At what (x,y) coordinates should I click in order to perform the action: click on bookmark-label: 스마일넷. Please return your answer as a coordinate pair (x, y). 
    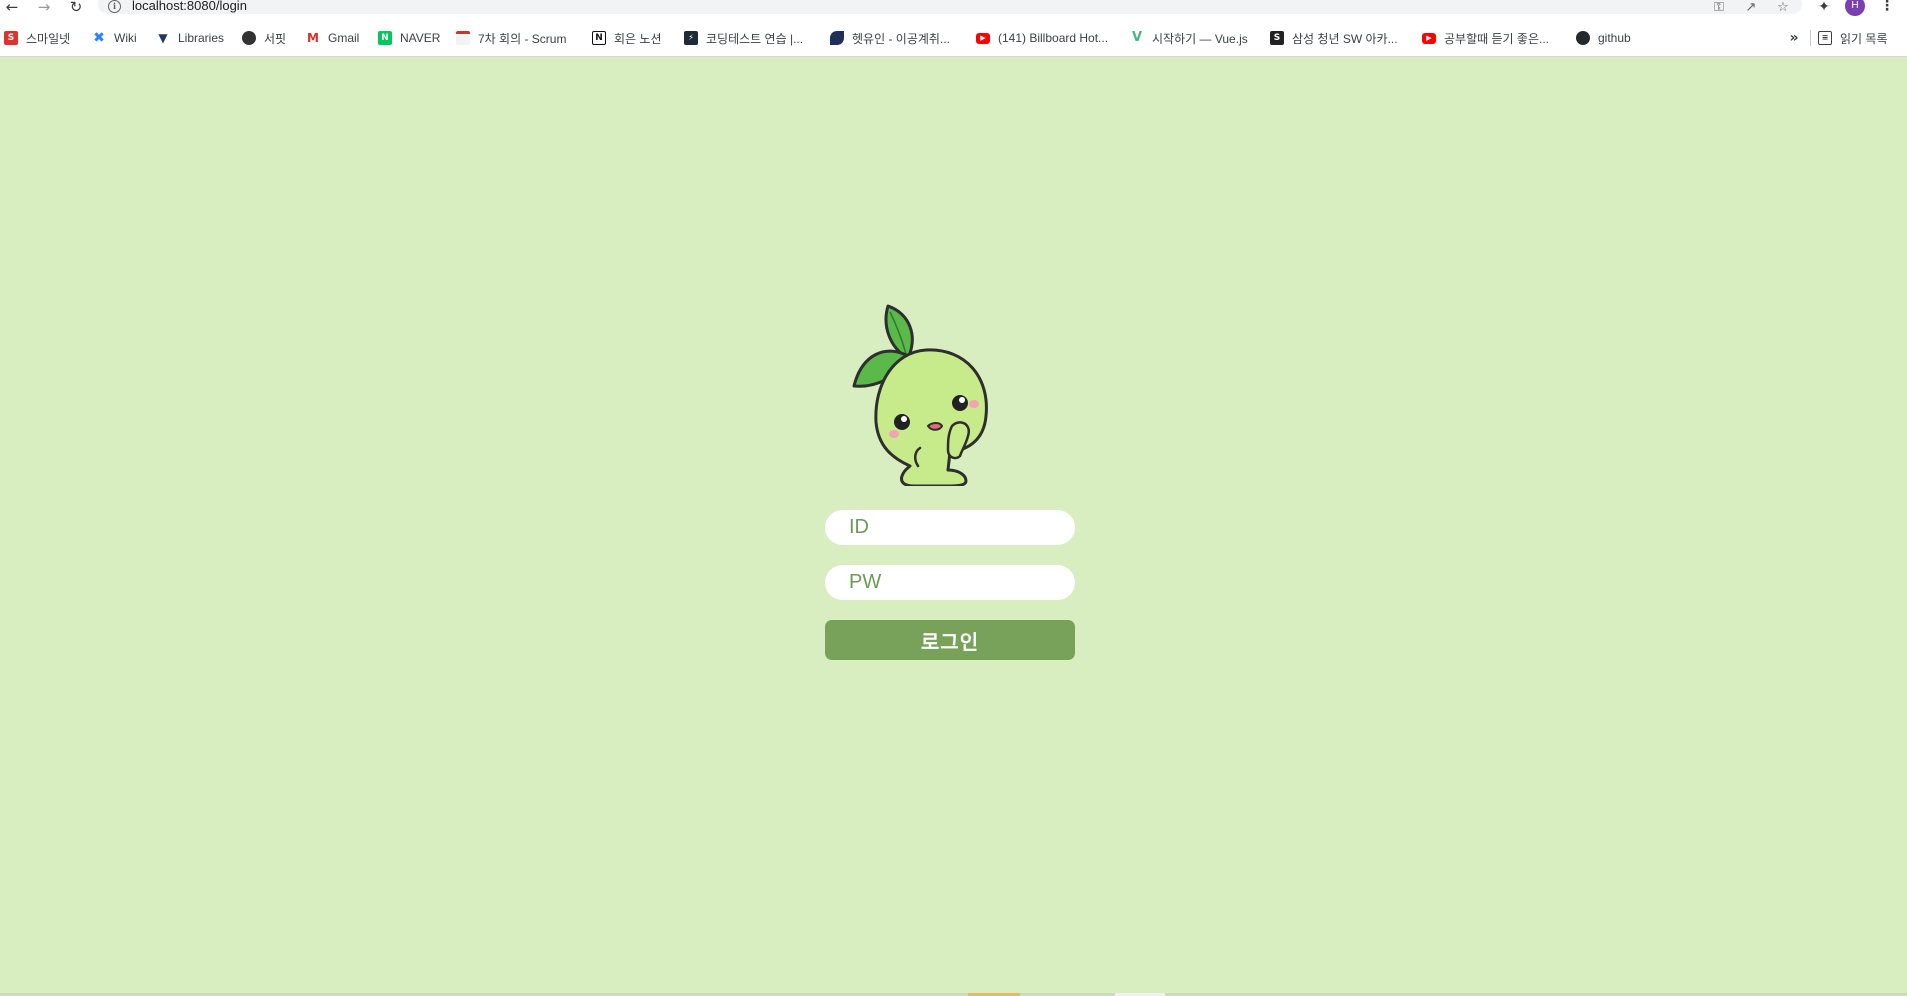
    Looking at the image, I should click on (48, 38).